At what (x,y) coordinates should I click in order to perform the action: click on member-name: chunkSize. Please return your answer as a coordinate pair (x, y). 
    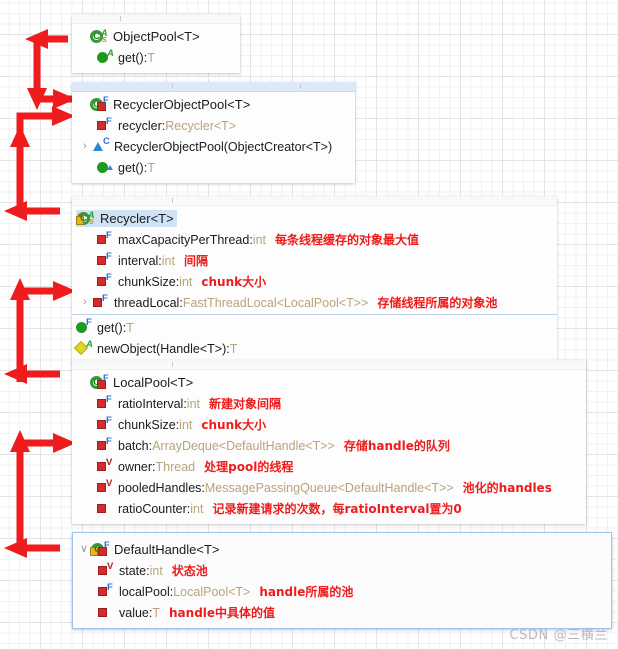
    Looking at the image, I should click on (147, 281).